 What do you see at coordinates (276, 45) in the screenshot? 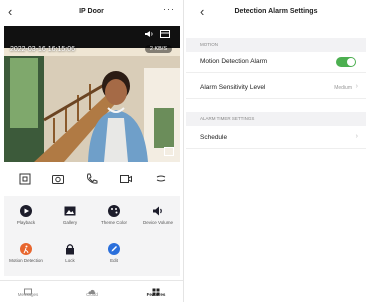
I see `section-header-motion: MOTION` at bounding box center [276, 45].